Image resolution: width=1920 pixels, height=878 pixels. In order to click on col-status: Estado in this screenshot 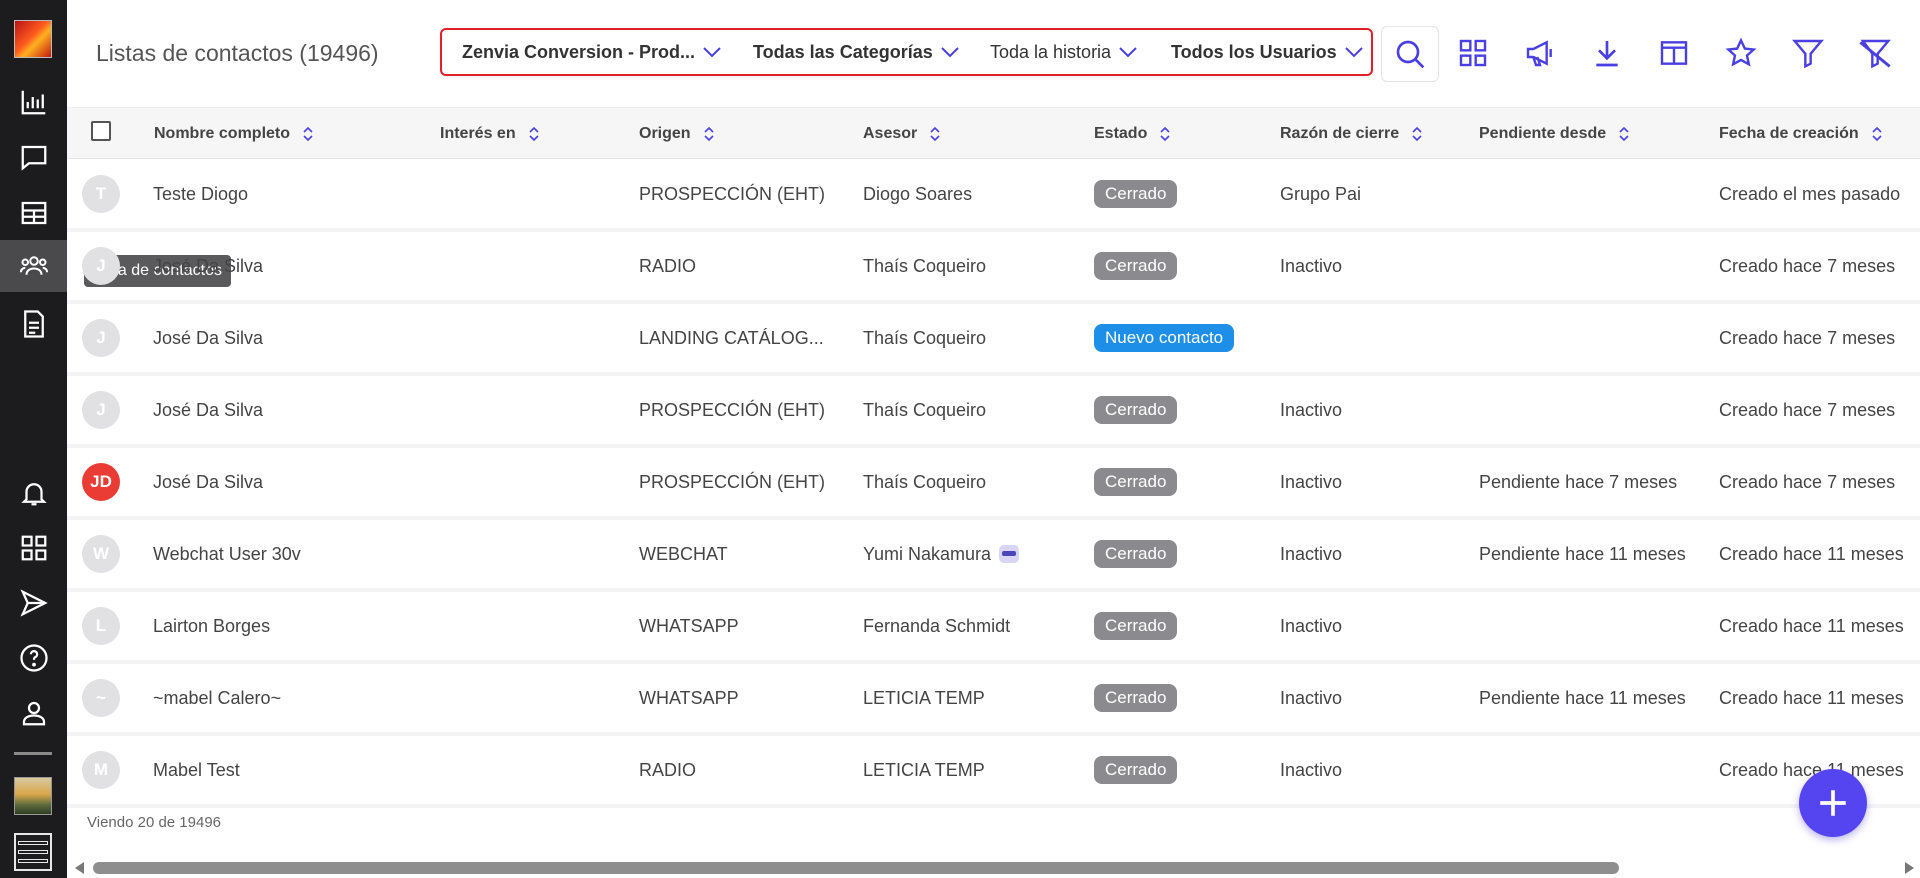, I will do `click(1132, 134)`.